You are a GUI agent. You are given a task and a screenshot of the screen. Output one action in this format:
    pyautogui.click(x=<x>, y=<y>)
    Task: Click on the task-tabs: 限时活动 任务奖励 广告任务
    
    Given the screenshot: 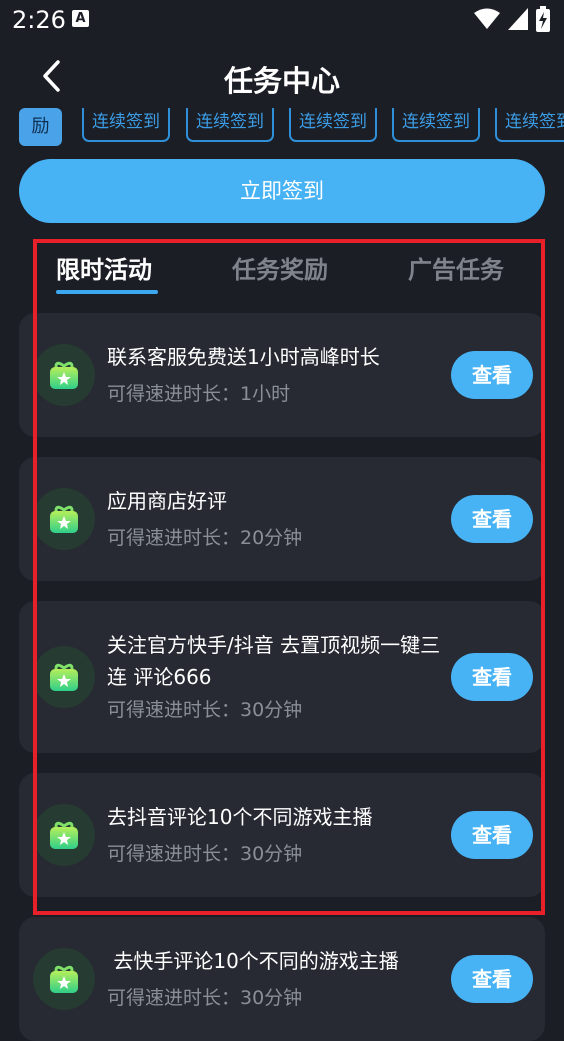 What is the action you would take?
    pyautogui.click(x=282, y=270)
    